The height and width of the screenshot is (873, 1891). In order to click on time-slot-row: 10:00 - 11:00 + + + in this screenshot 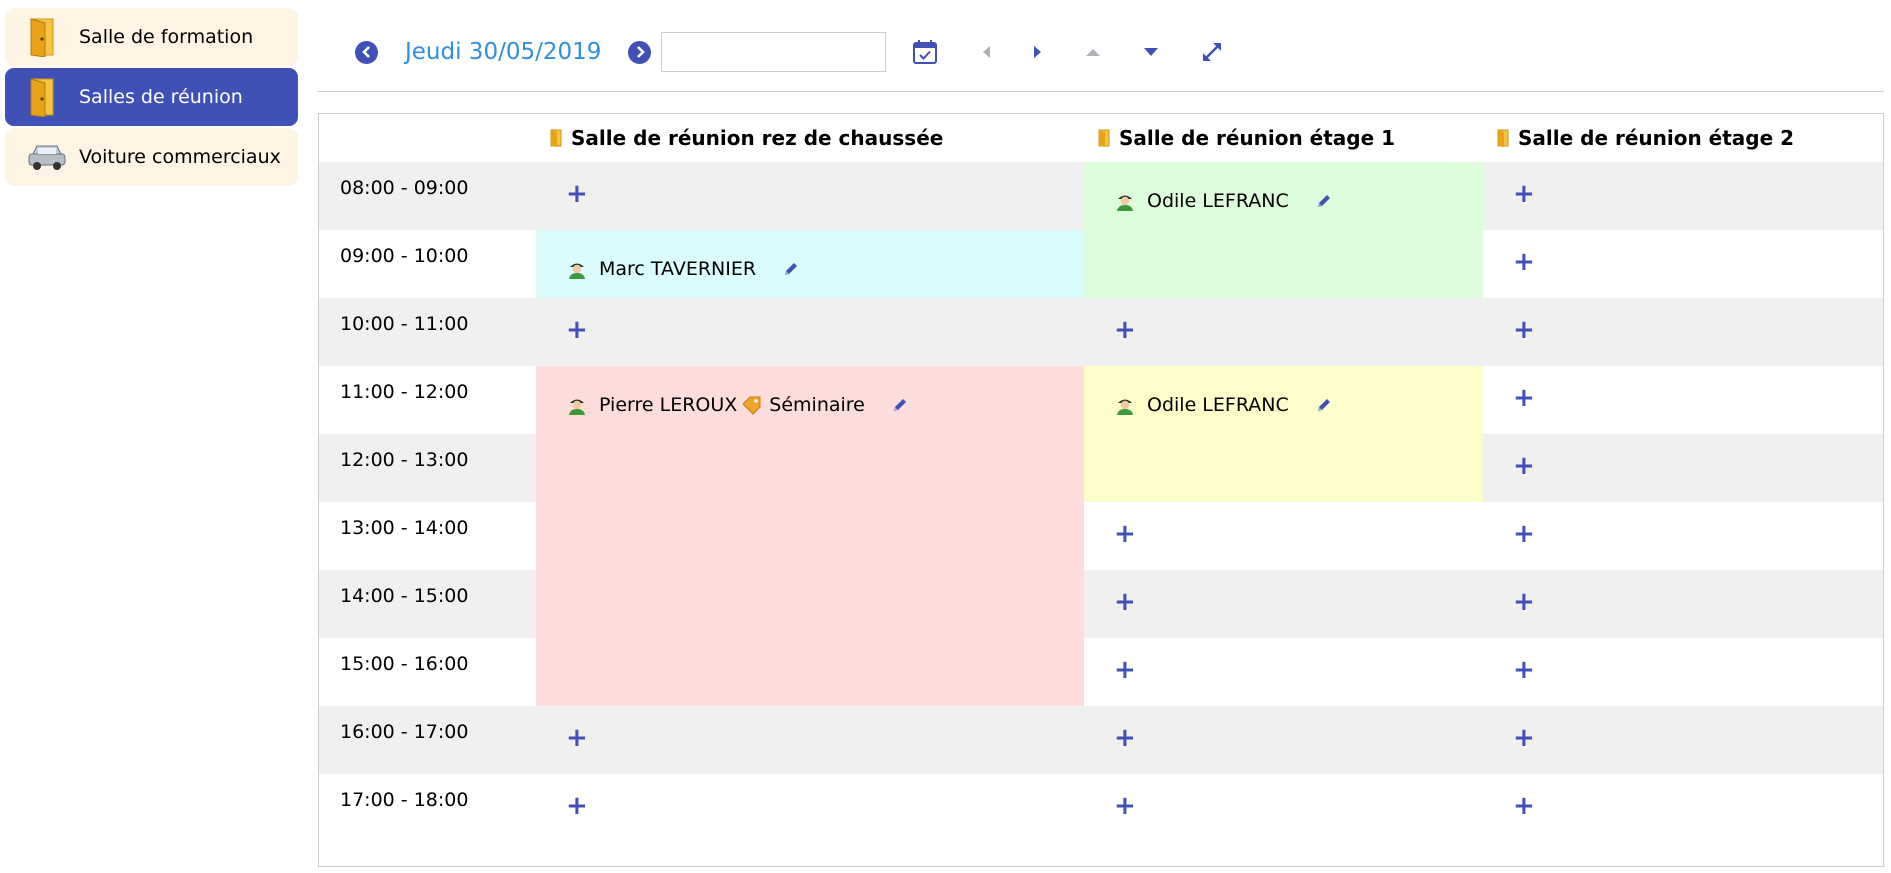, I will do `click(1101, 332)`.